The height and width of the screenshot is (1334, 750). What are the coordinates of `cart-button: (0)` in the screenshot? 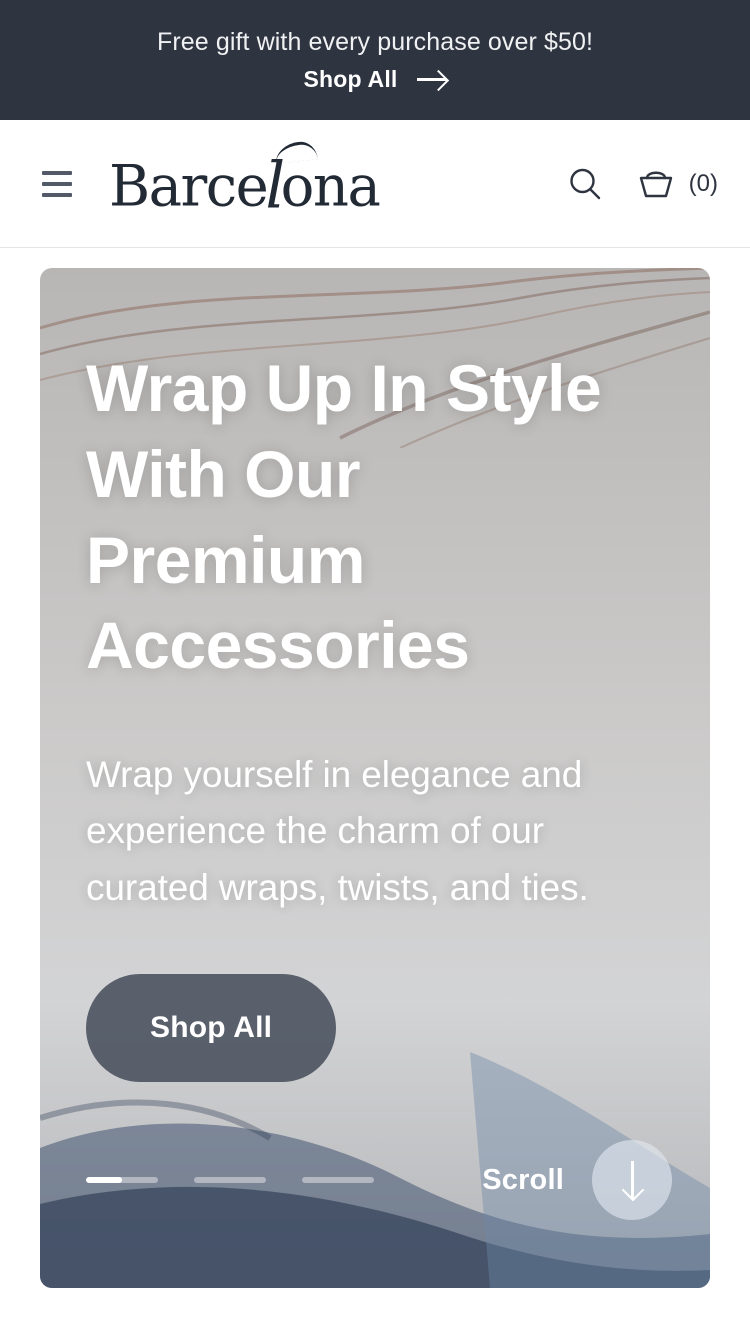 It's located at (677, 184).